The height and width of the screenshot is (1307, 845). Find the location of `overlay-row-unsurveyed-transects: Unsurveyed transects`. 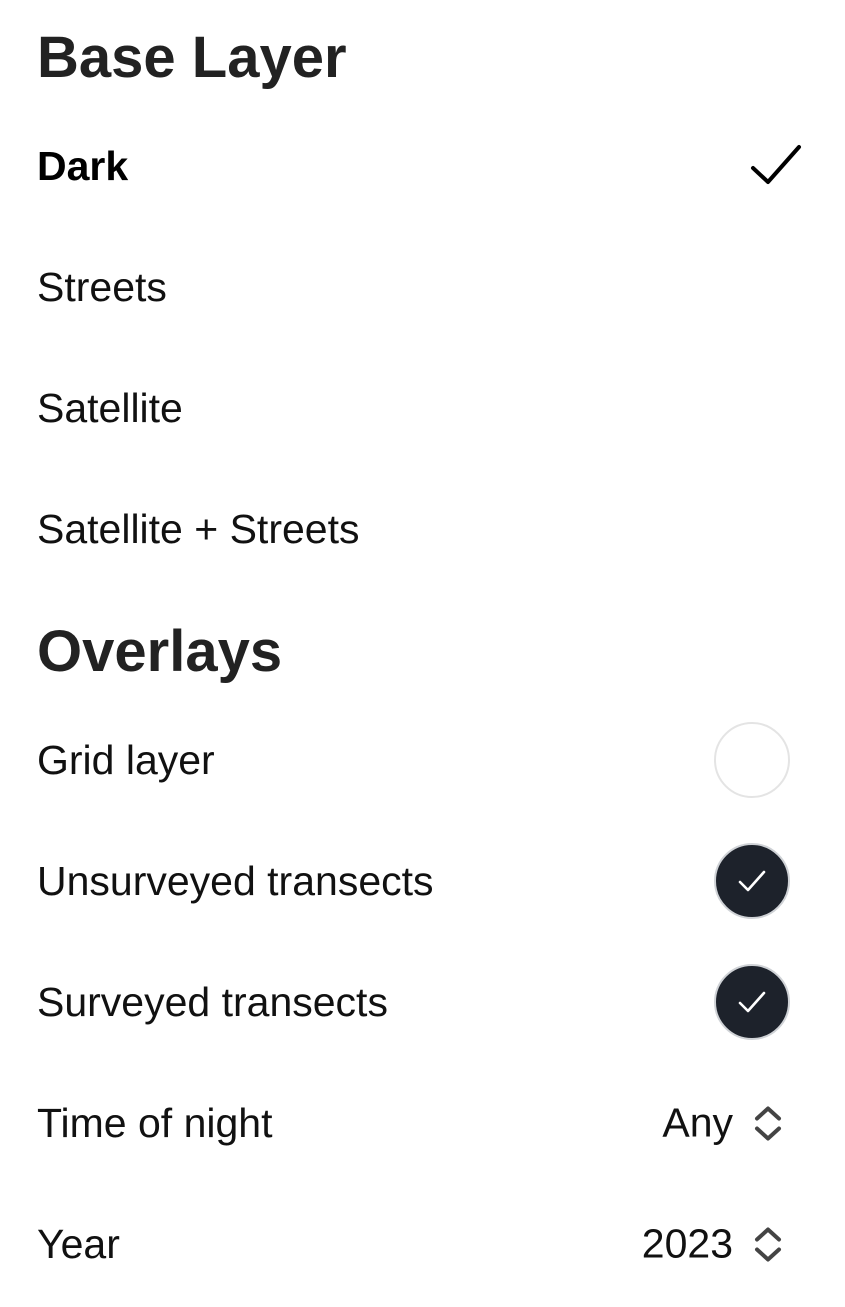

overlay-row-unsurveyed-transects: Unsurveyed transects is located at coordinates (422, 881).